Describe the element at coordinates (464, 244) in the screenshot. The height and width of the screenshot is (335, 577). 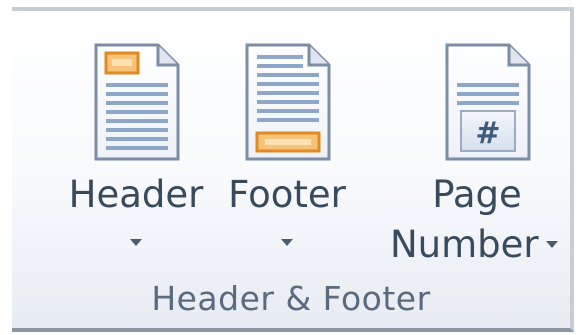
I see `page-number-label-line2: Number` at that location.